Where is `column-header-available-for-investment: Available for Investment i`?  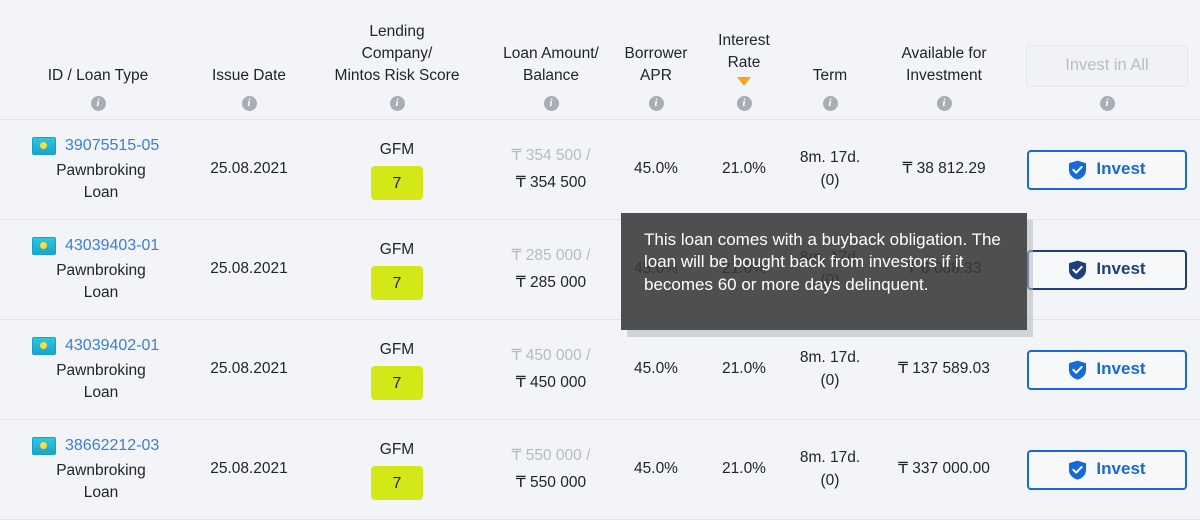
column-header-available-for-investment: Available for Investment i is located at coordinates (944, 81).